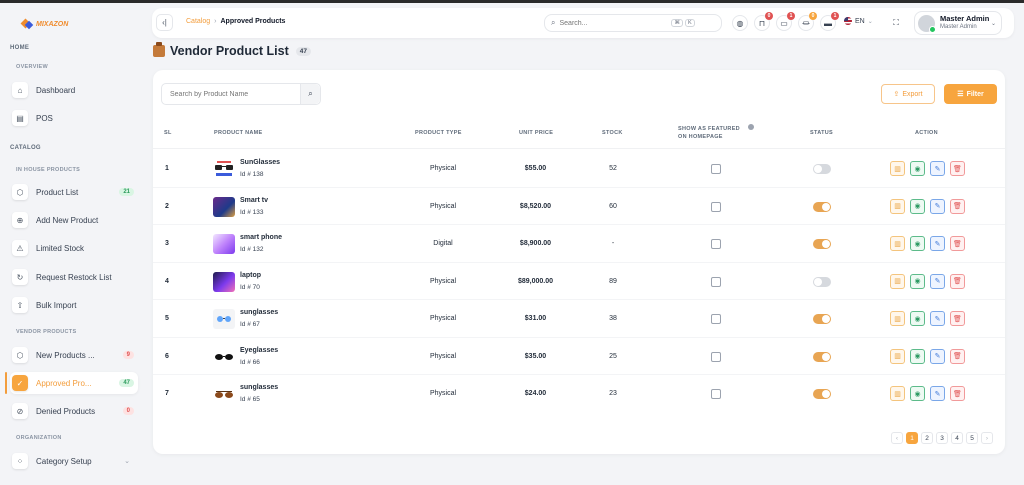 This screenshot has height=485, width=1024. I want to click on product-search-input, so click(231, 94).